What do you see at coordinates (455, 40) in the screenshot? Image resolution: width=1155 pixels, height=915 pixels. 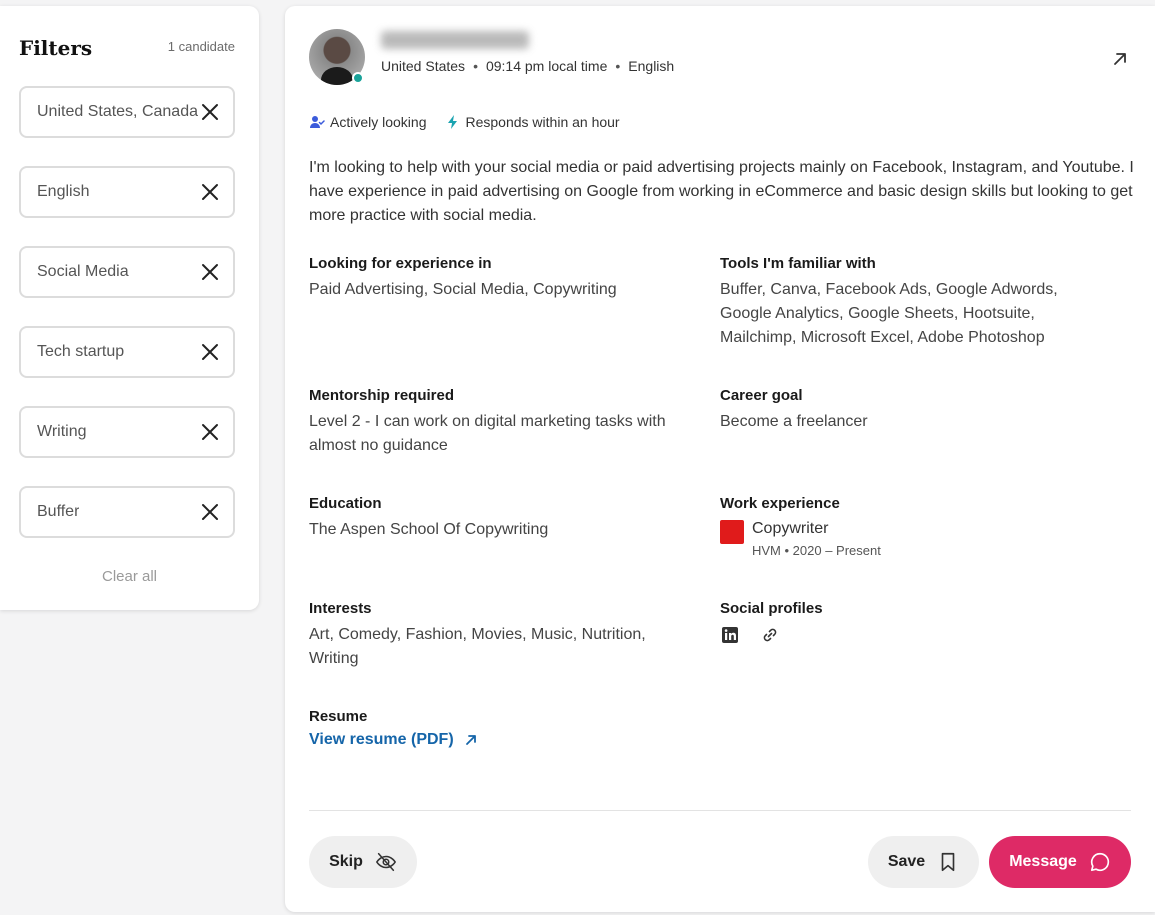 I see `candidate-name-redacted` at bounding box center [455, 40].